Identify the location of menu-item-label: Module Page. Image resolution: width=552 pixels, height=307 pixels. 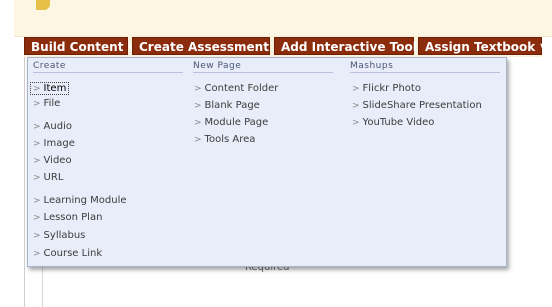
(236, 122).